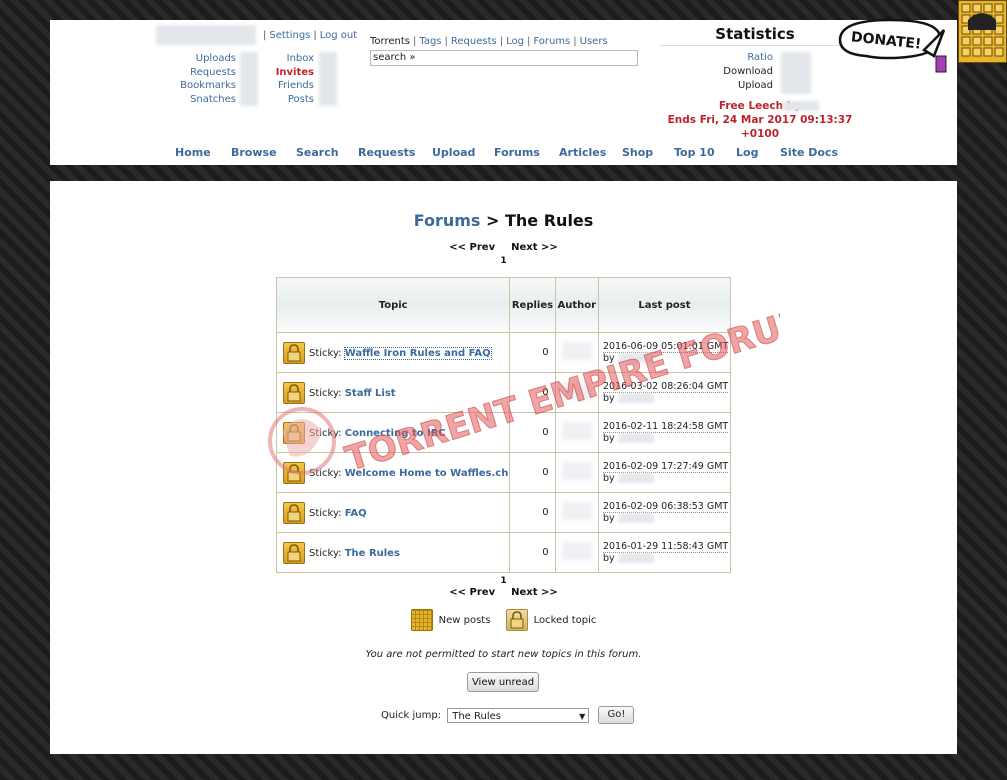  What do you see at coordinates (518, 715) in the screenshot?
I see `quick-jump-select: The Rules ▼` at bounding box center [518, 715].